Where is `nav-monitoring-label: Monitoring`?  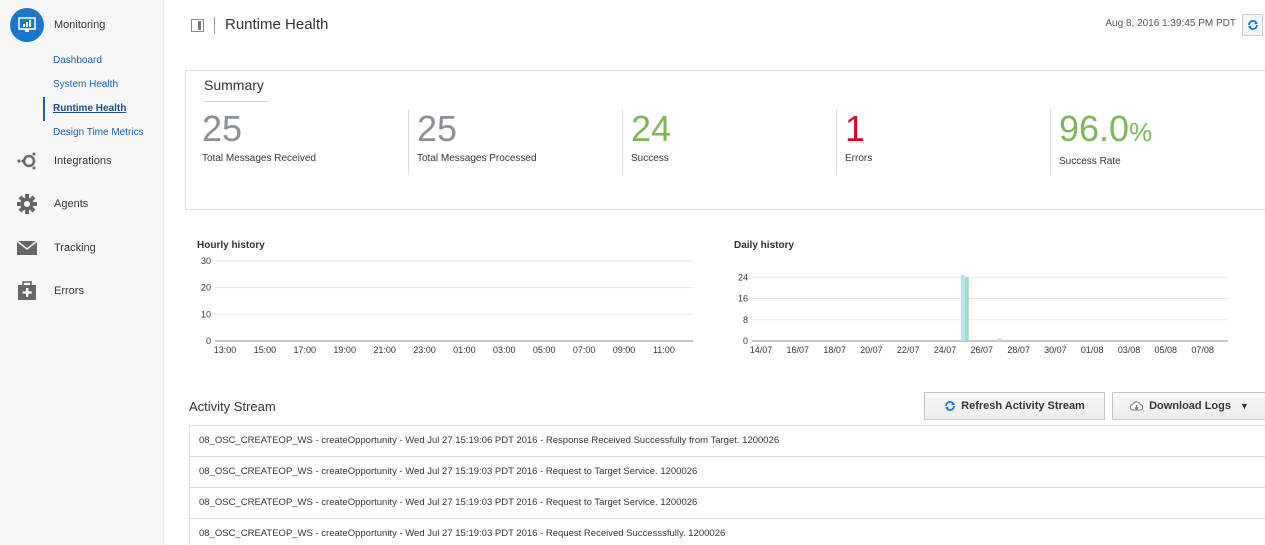 nav-monitoring-label: Monitoring is located at coordinates (80, 25).